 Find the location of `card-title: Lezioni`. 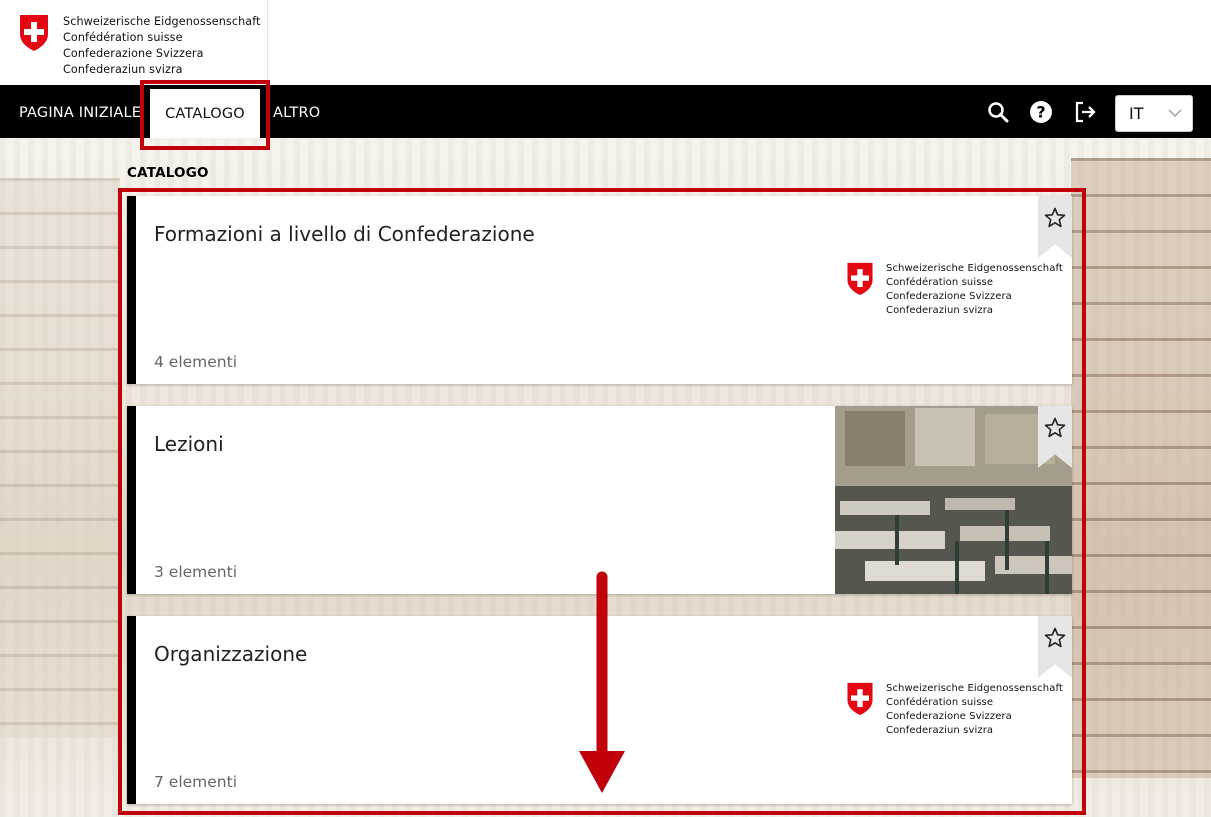

card-title: Lezioni is located at coordinates (189, 444).